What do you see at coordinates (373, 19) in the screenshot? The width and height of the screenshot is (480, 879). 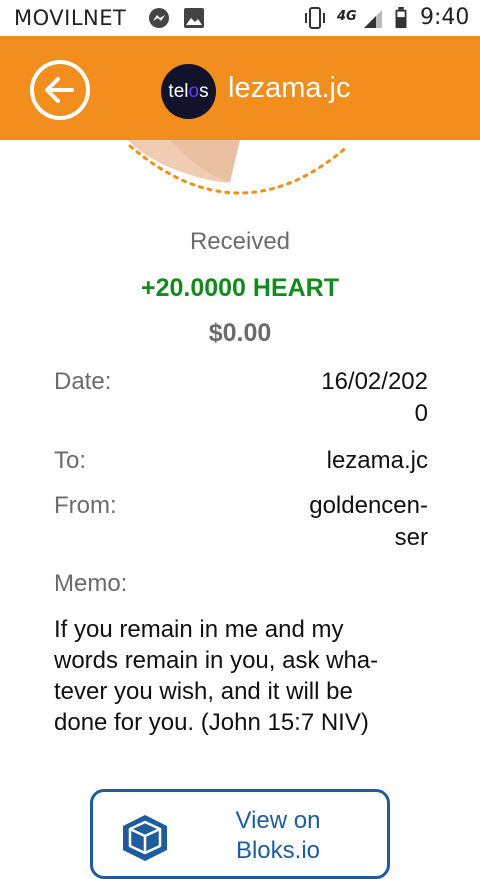 I see `signal-icon` at bounding box center [373, 19].